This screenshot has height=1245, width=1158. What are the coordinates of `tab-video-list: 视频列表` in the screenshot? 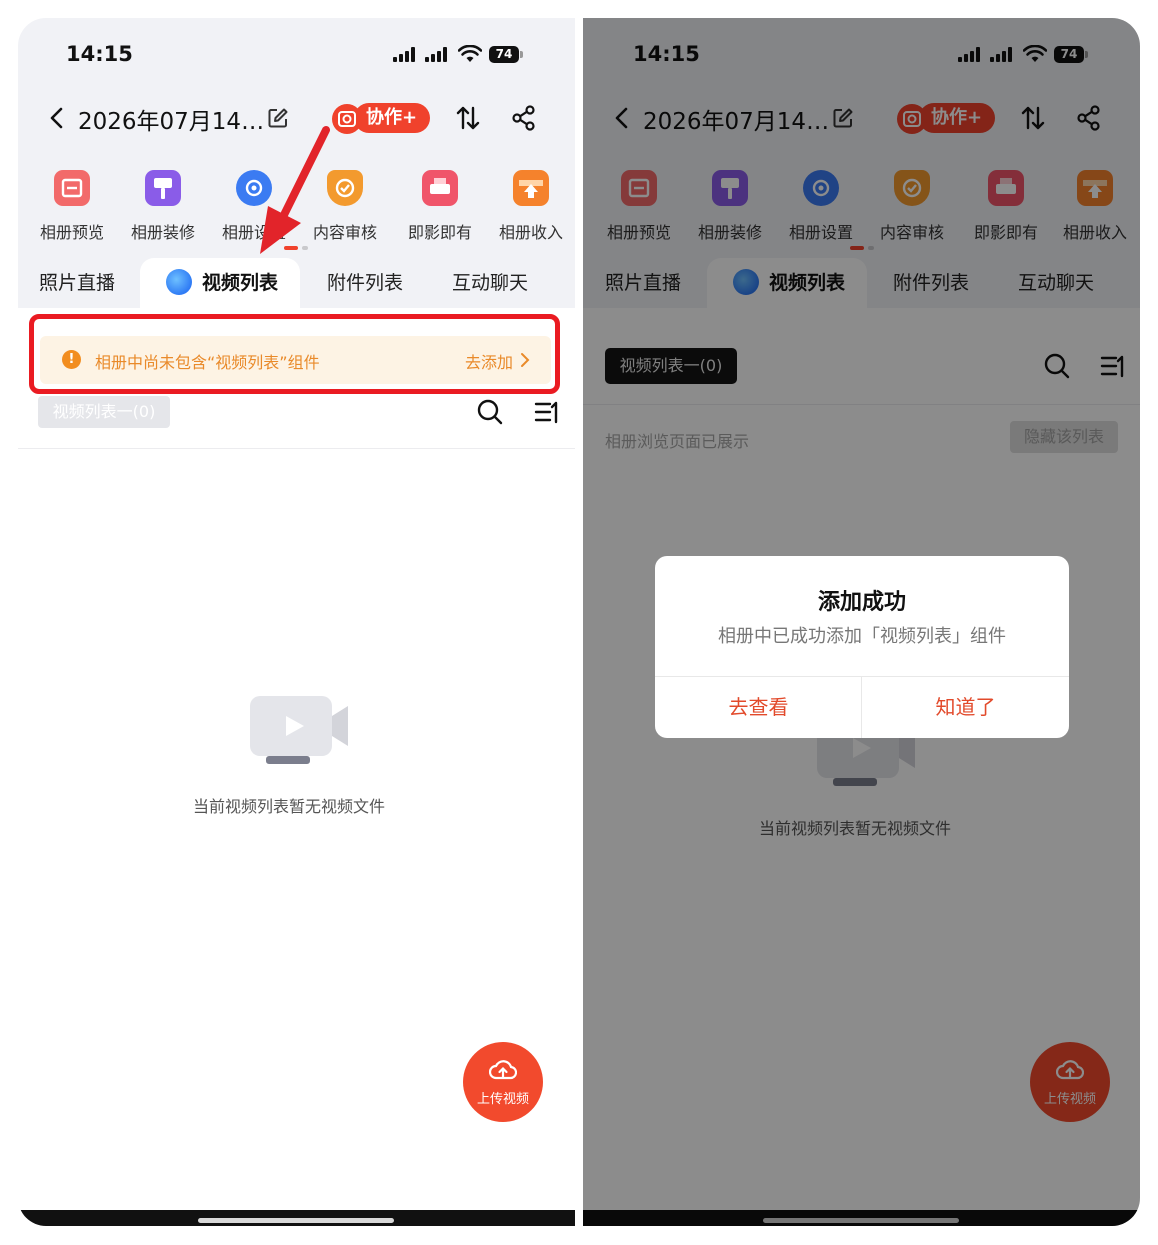 It's located at (220, 283).